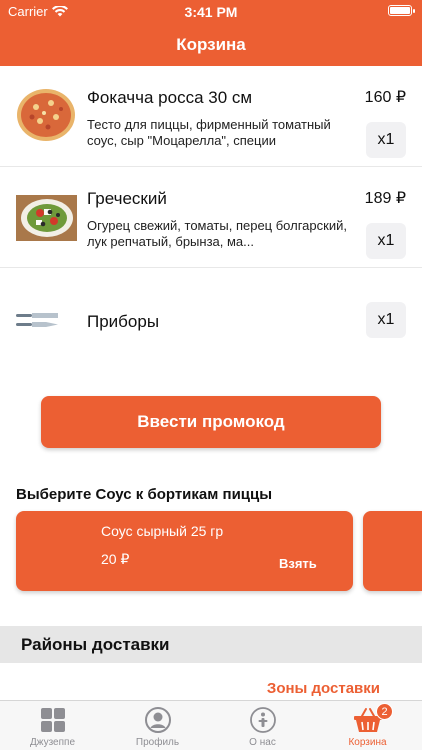  What do you see at coordinates (46, 218) in the screenshot?
I see `salad-image` at bounding box center [46, 218].